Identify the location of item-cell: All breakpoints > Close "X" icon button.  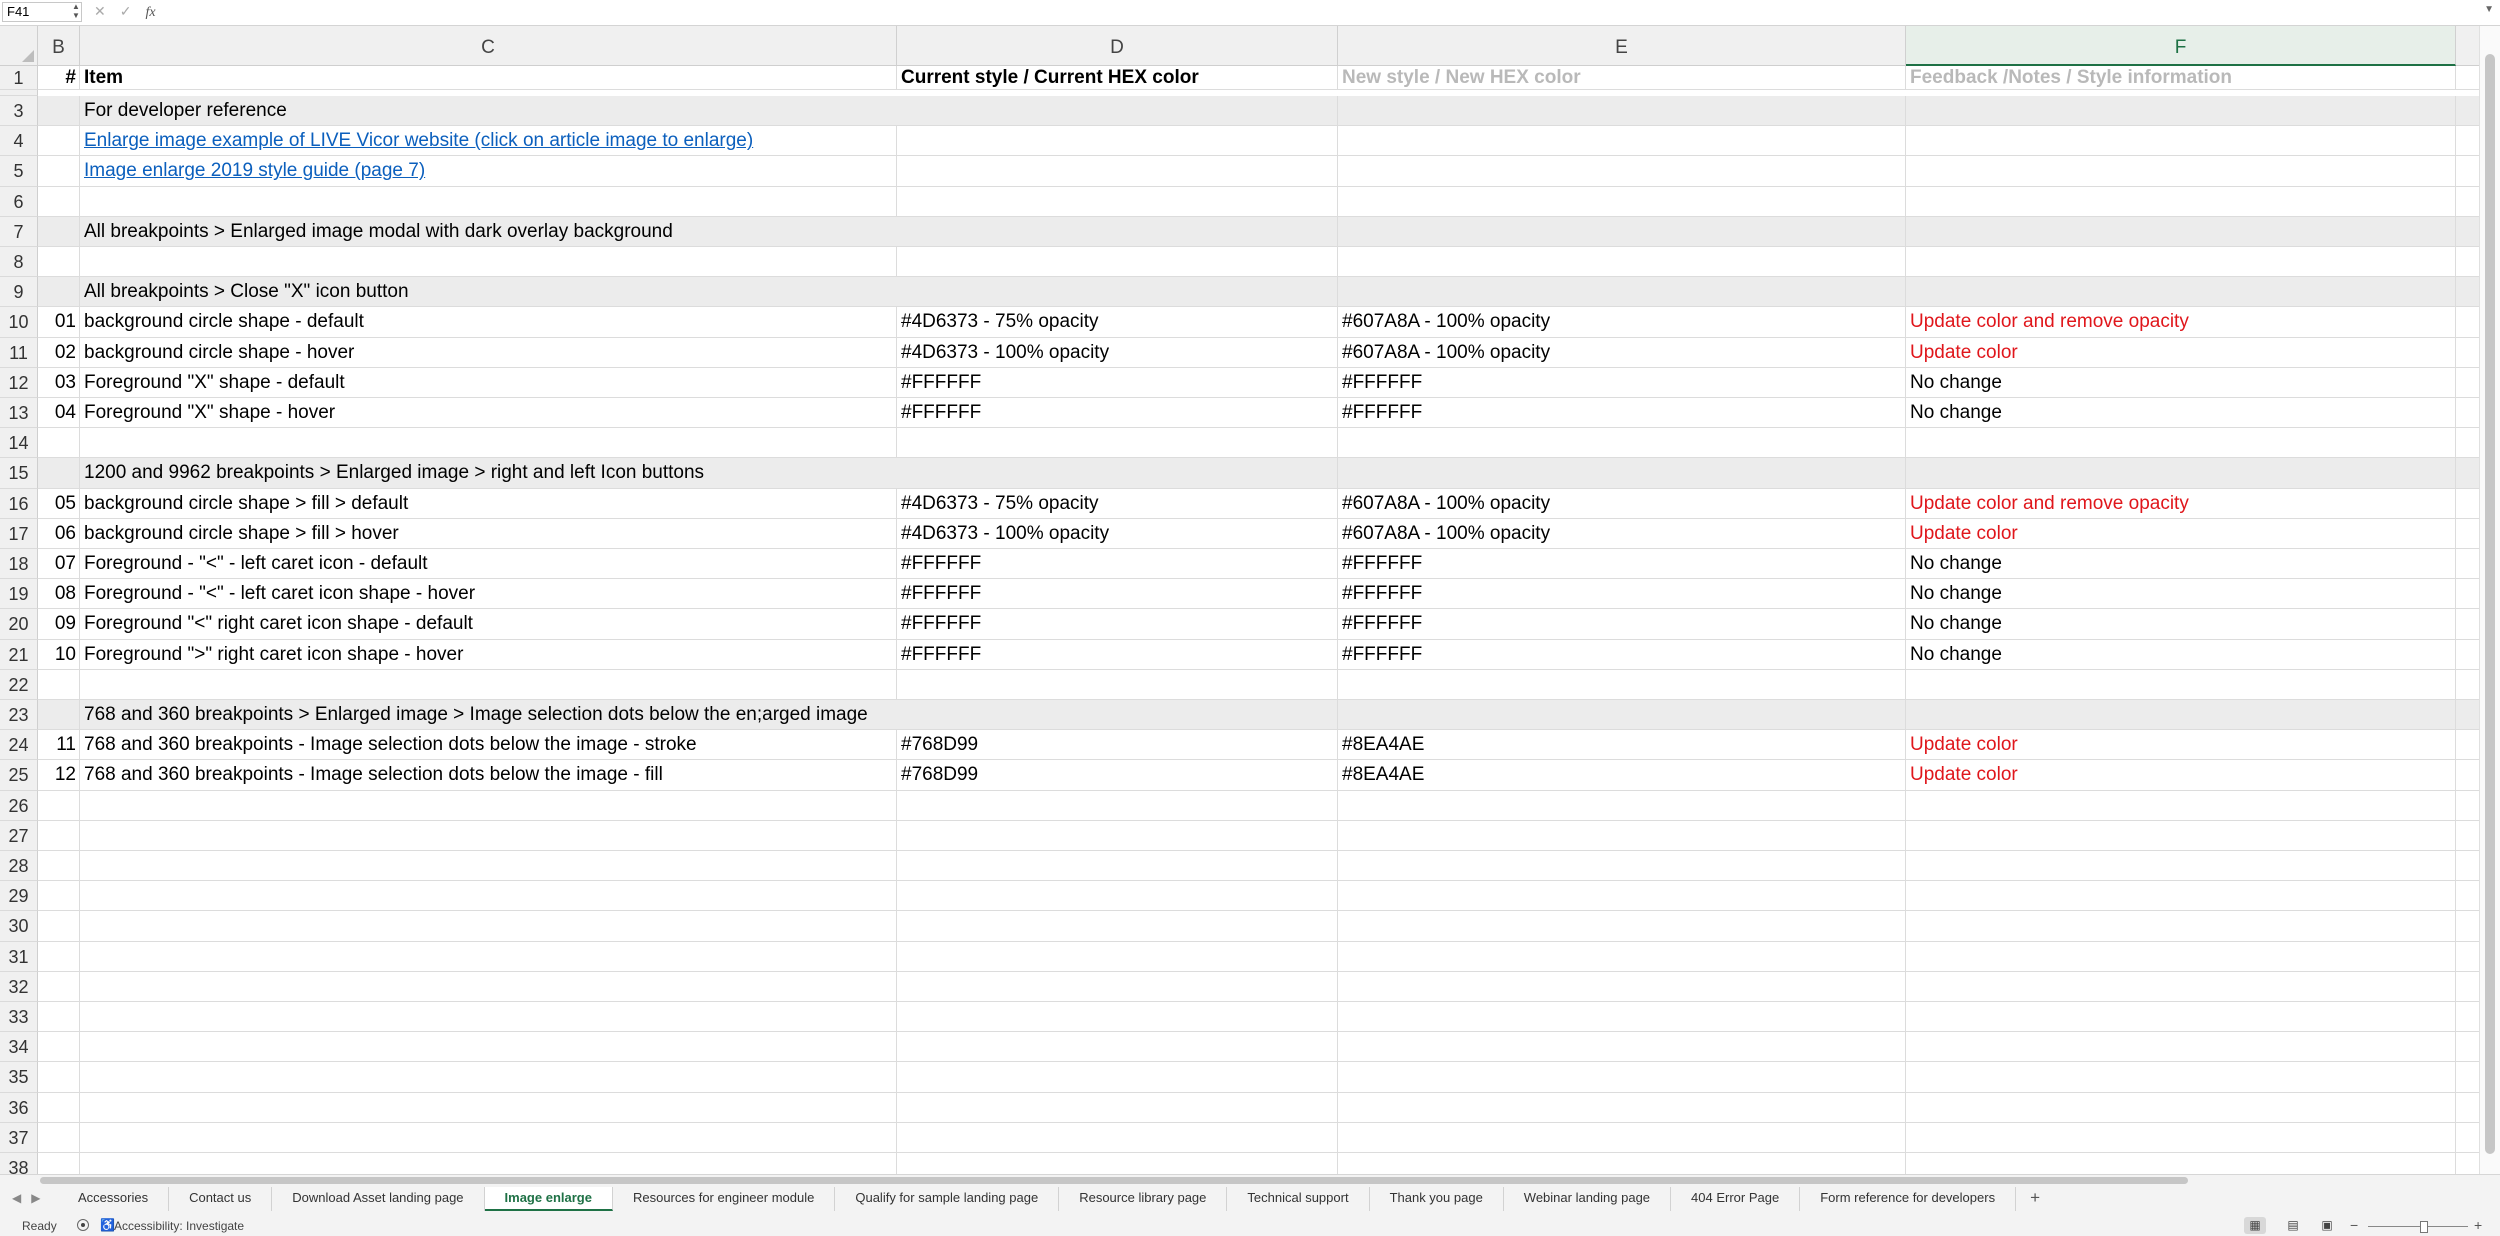
(488, 292).